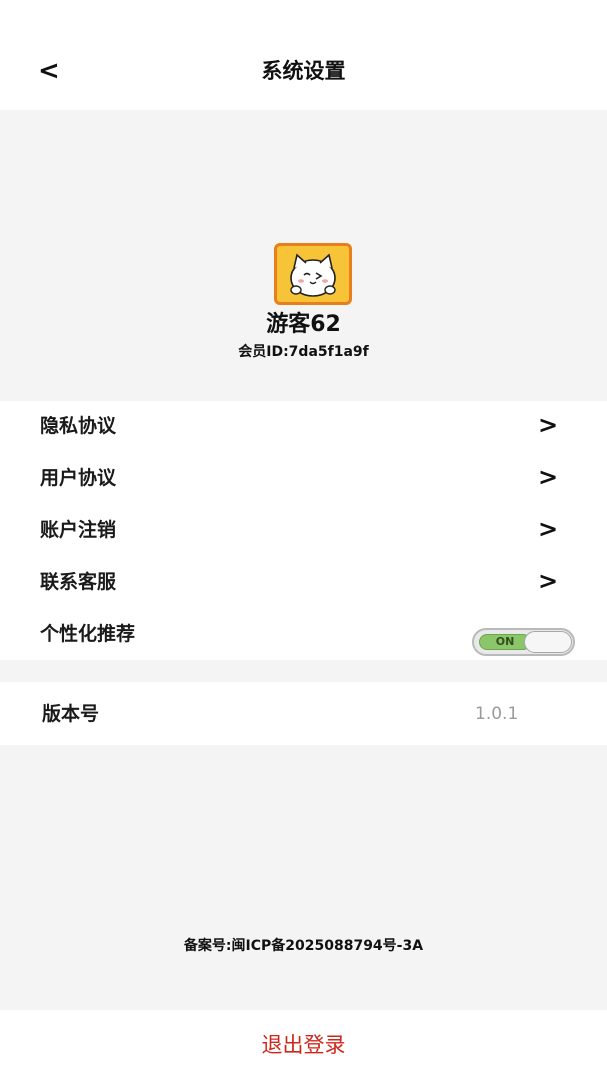 This screenshot has height=1080, width=607. What do you see at coordinates (303, 352) in the screenshot?
I see `member-id: 会员ID:7da5f1a9f` at bounding box center [303, 352].